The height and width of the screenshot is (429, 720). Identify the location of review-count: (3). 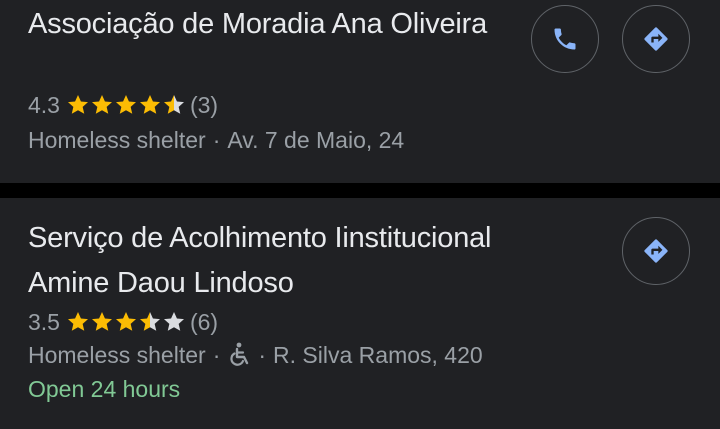
(204, 105).